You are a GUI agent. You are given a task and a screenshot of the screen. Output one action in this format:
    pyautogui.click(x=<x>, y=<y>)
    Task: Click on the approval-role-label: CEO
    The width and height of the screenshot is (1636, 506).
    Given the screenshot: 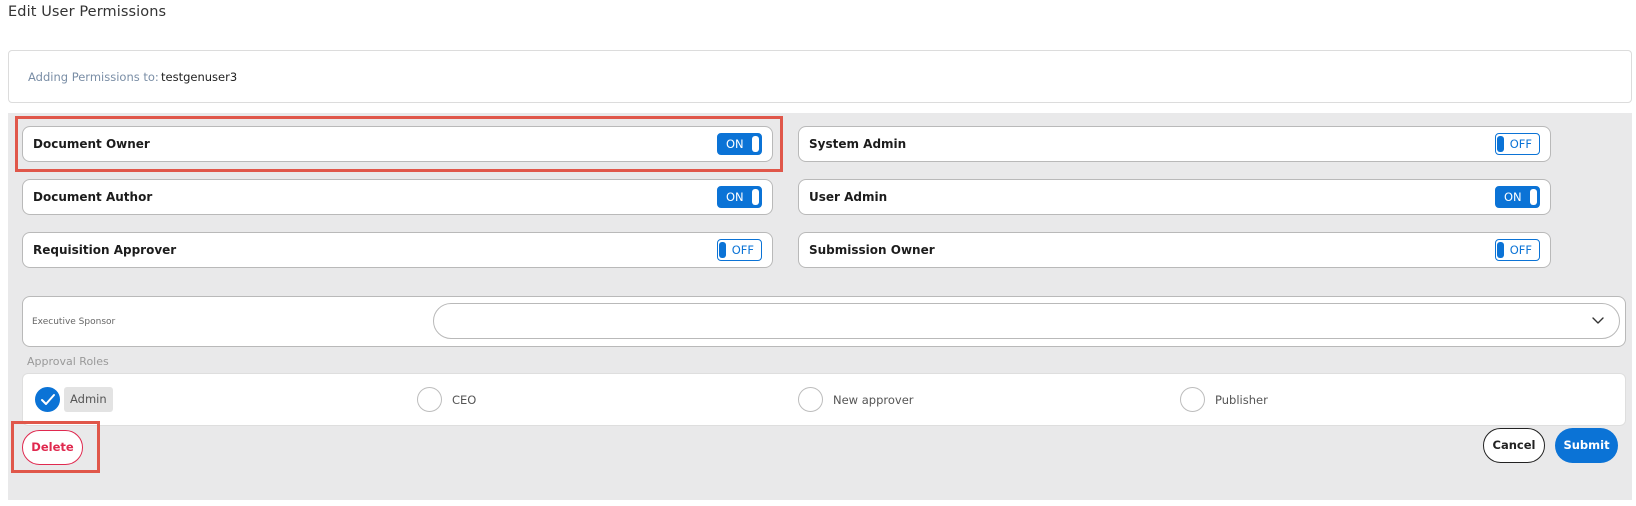 What is the action you would take?
    pyautogui.click(x=464, y=400)
    